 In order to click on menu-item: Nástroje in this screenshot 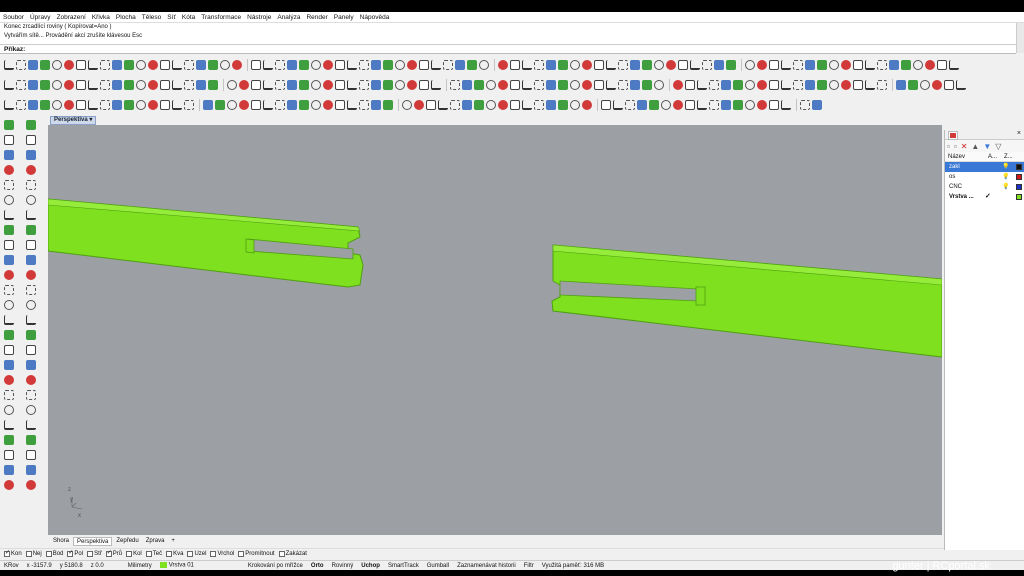, I will do `click(259, 17)`.